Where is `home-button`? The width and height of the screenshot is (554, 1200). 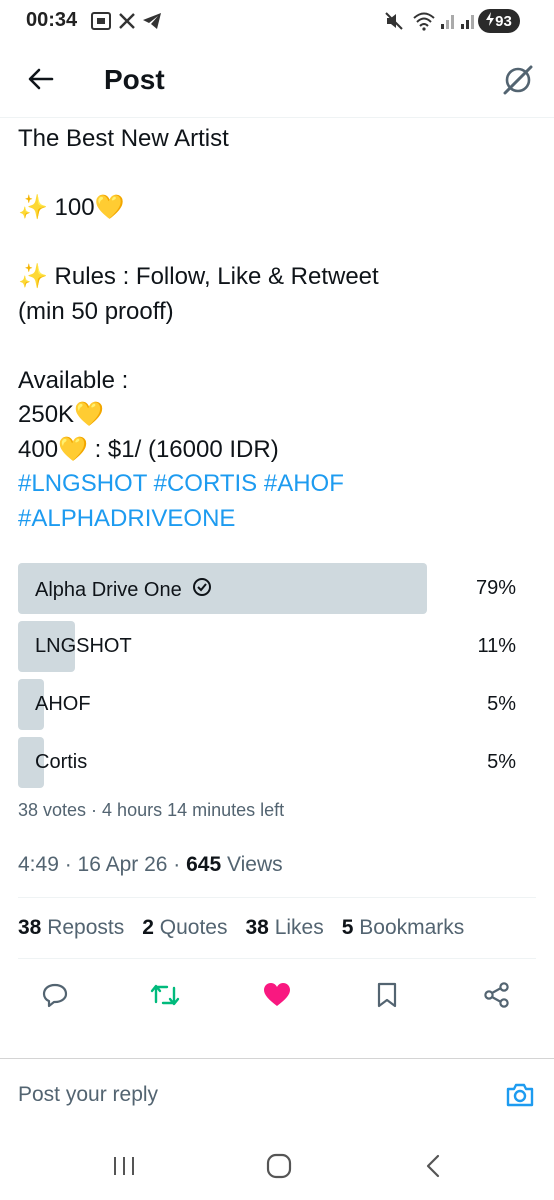 home-button is located at coordinates (279, 1168).